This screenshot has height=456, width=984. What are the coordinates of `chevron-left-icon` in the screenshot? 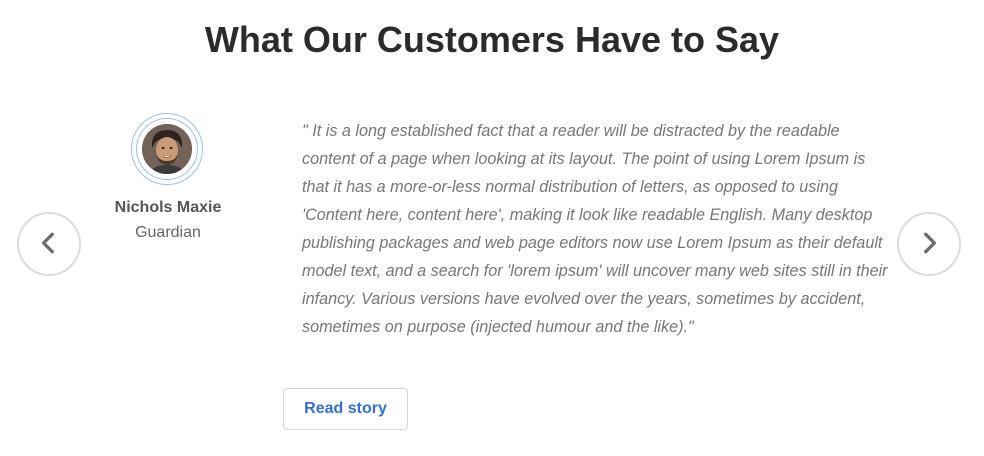 It's located at (49, 244).